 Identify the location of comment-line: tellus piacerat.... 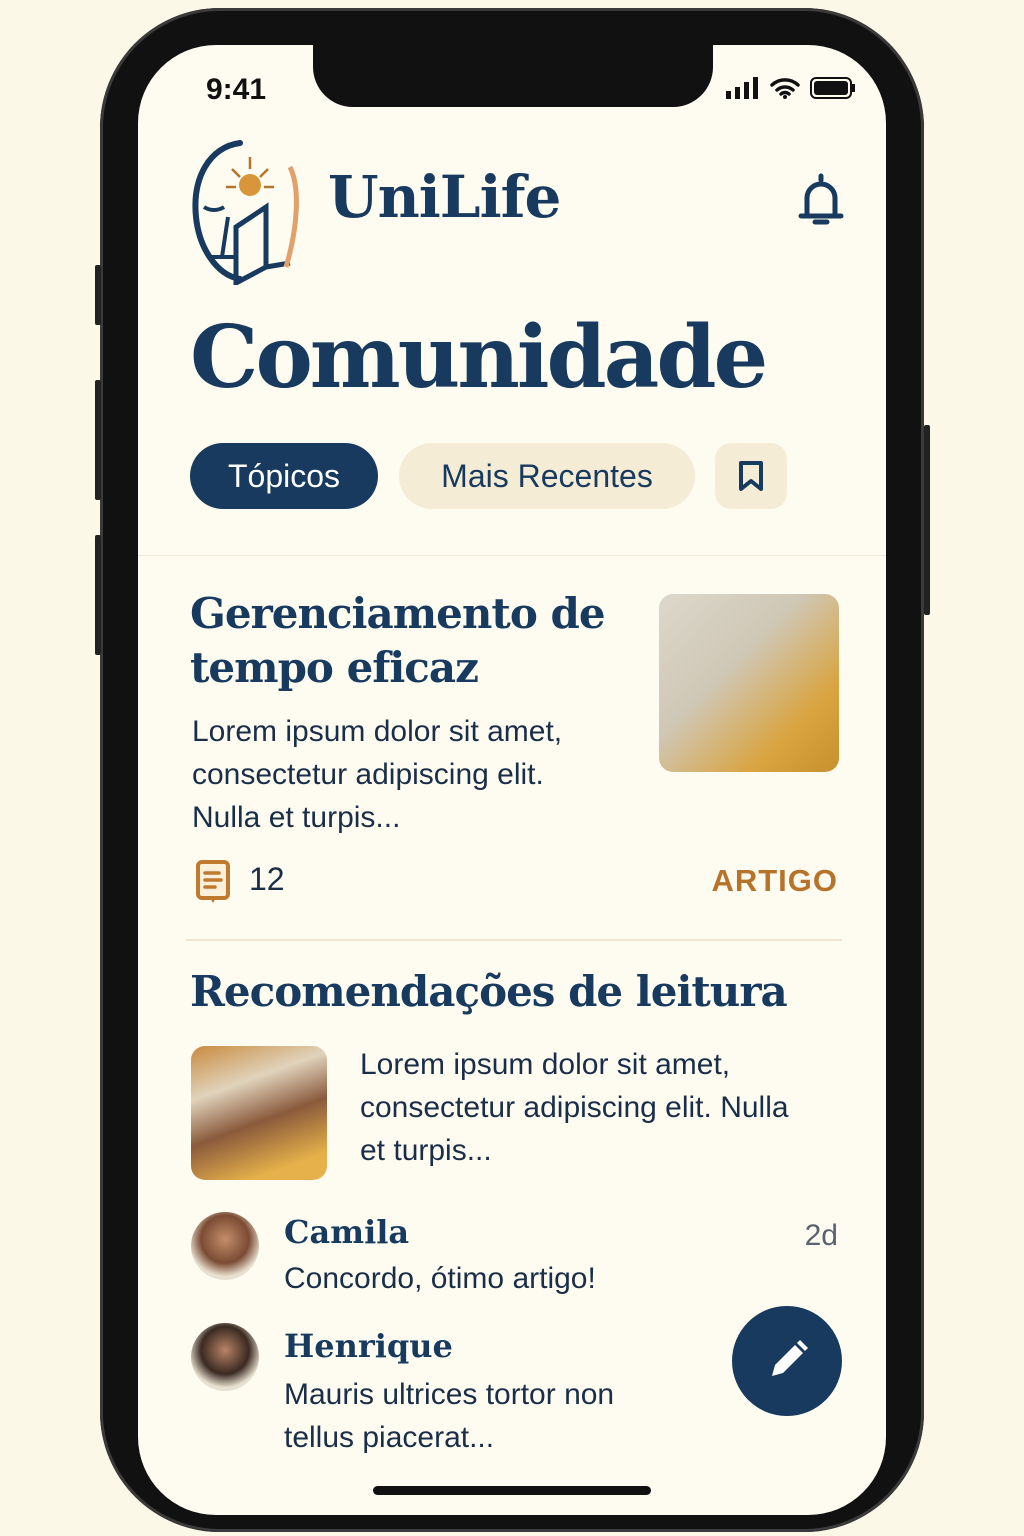
(389, 1437).